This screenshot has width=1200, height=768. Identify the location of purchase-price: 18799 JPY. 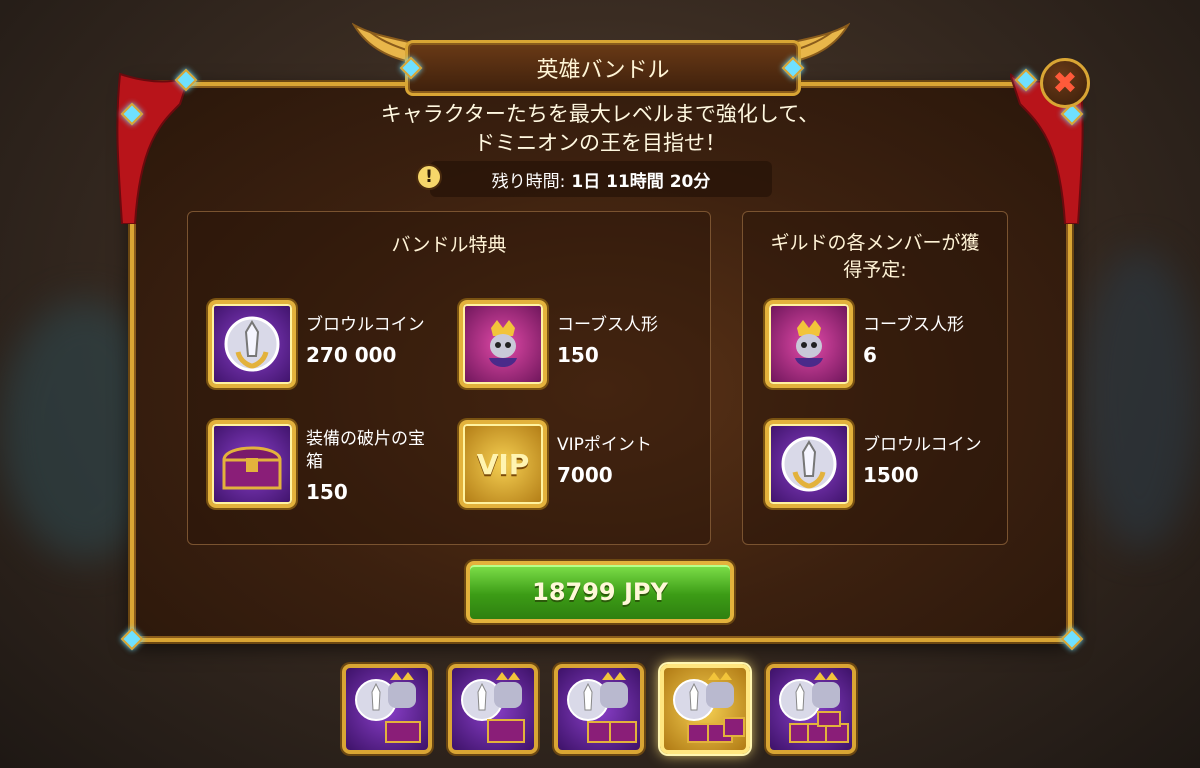
(600, 592).